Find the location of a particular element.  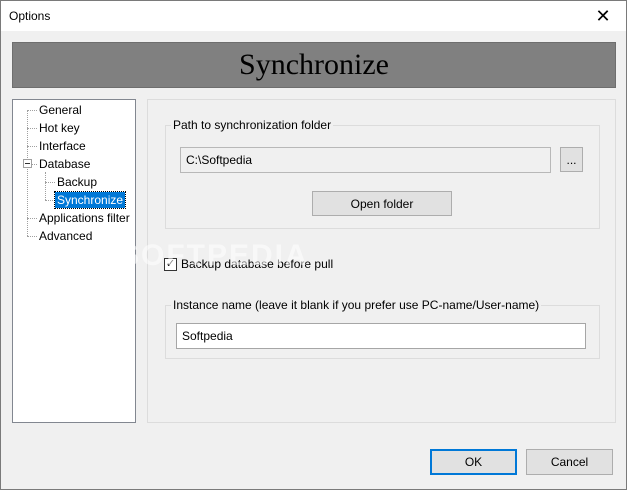

cancel-button: Cancel is located at coordinates (569, 462).